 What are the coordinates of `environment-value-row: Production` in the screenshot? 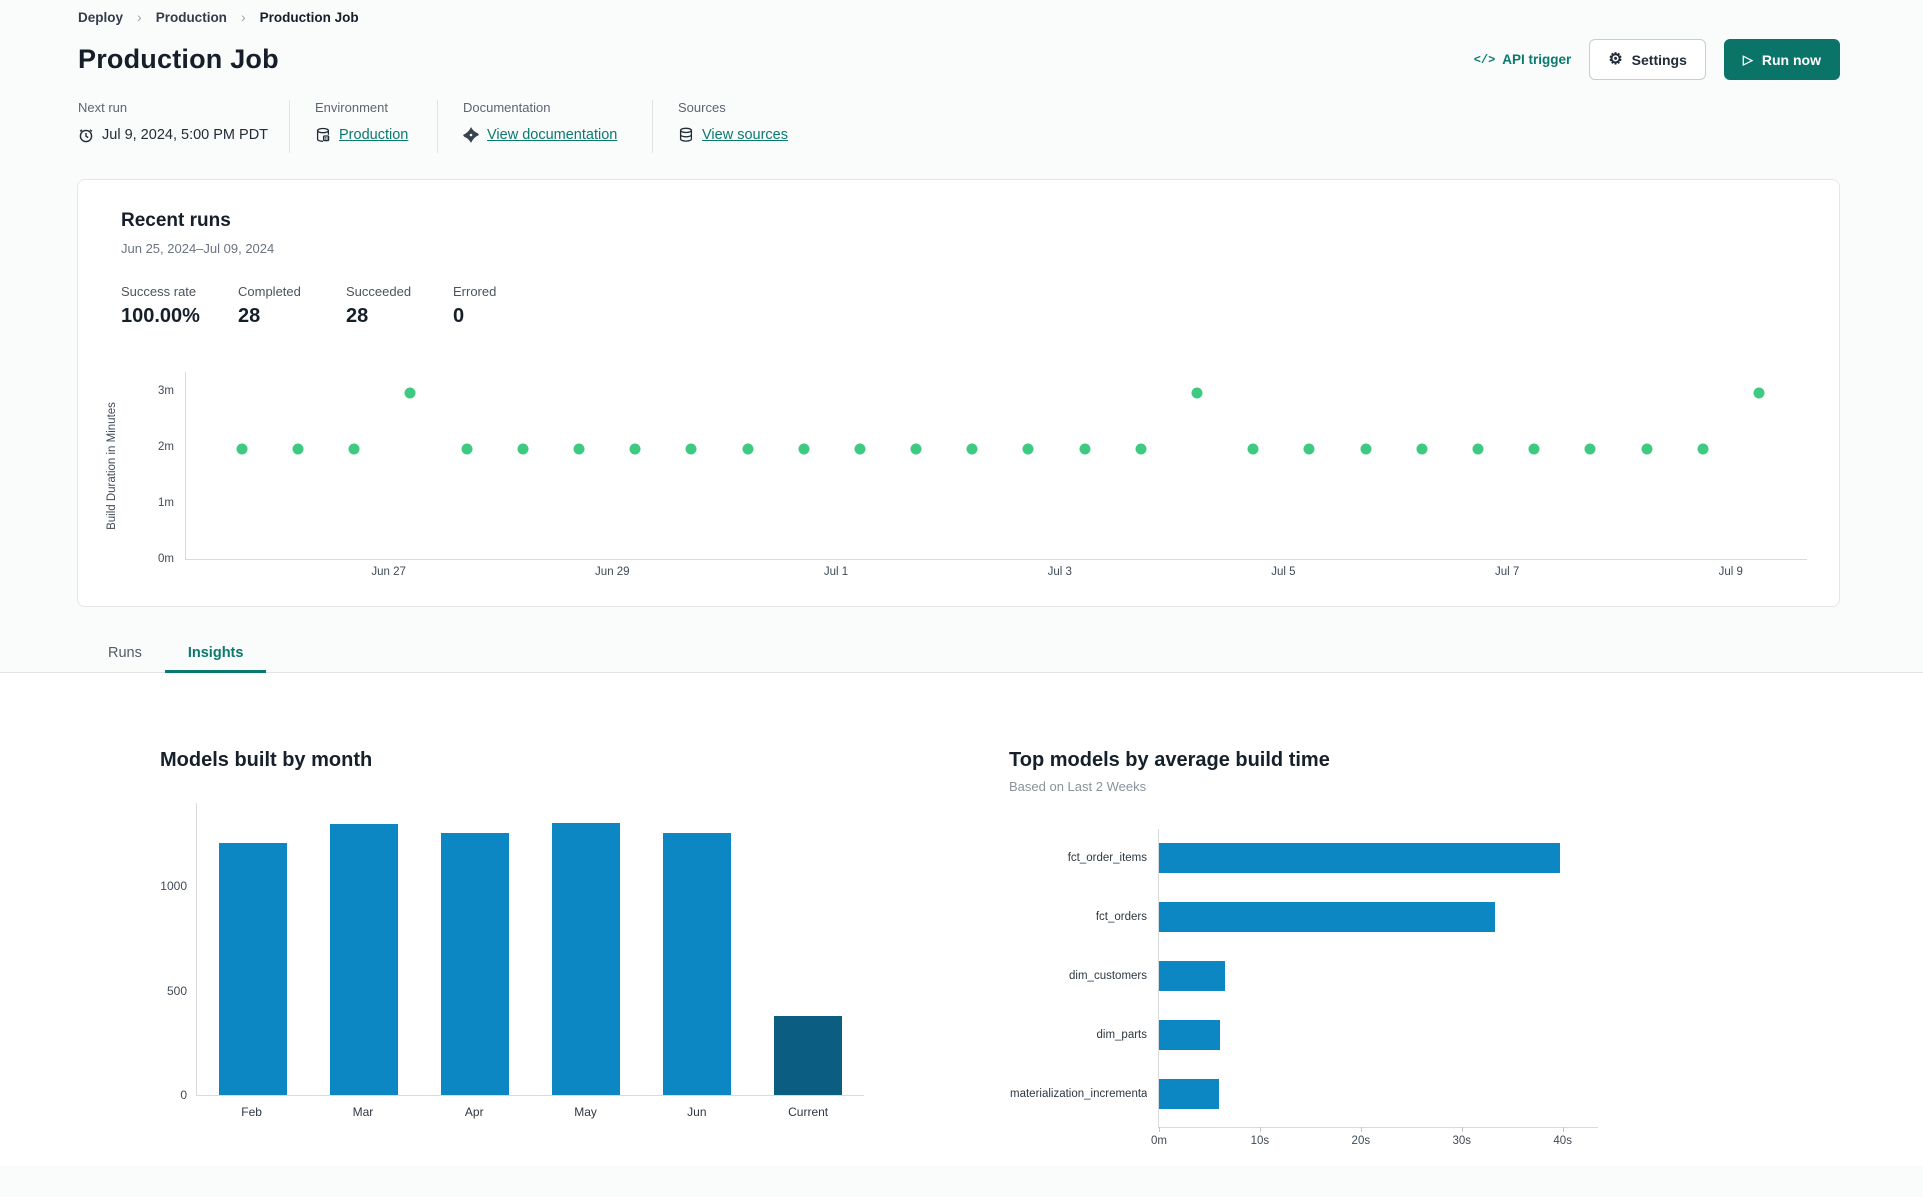 It's located at (376, 140).